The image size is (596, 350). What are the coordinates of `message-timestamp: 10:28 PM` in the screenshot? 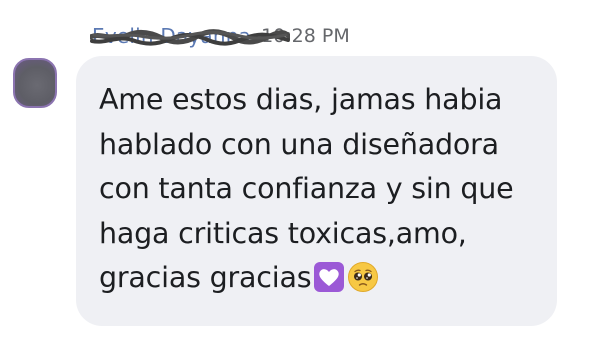 It's located at (305, 36).